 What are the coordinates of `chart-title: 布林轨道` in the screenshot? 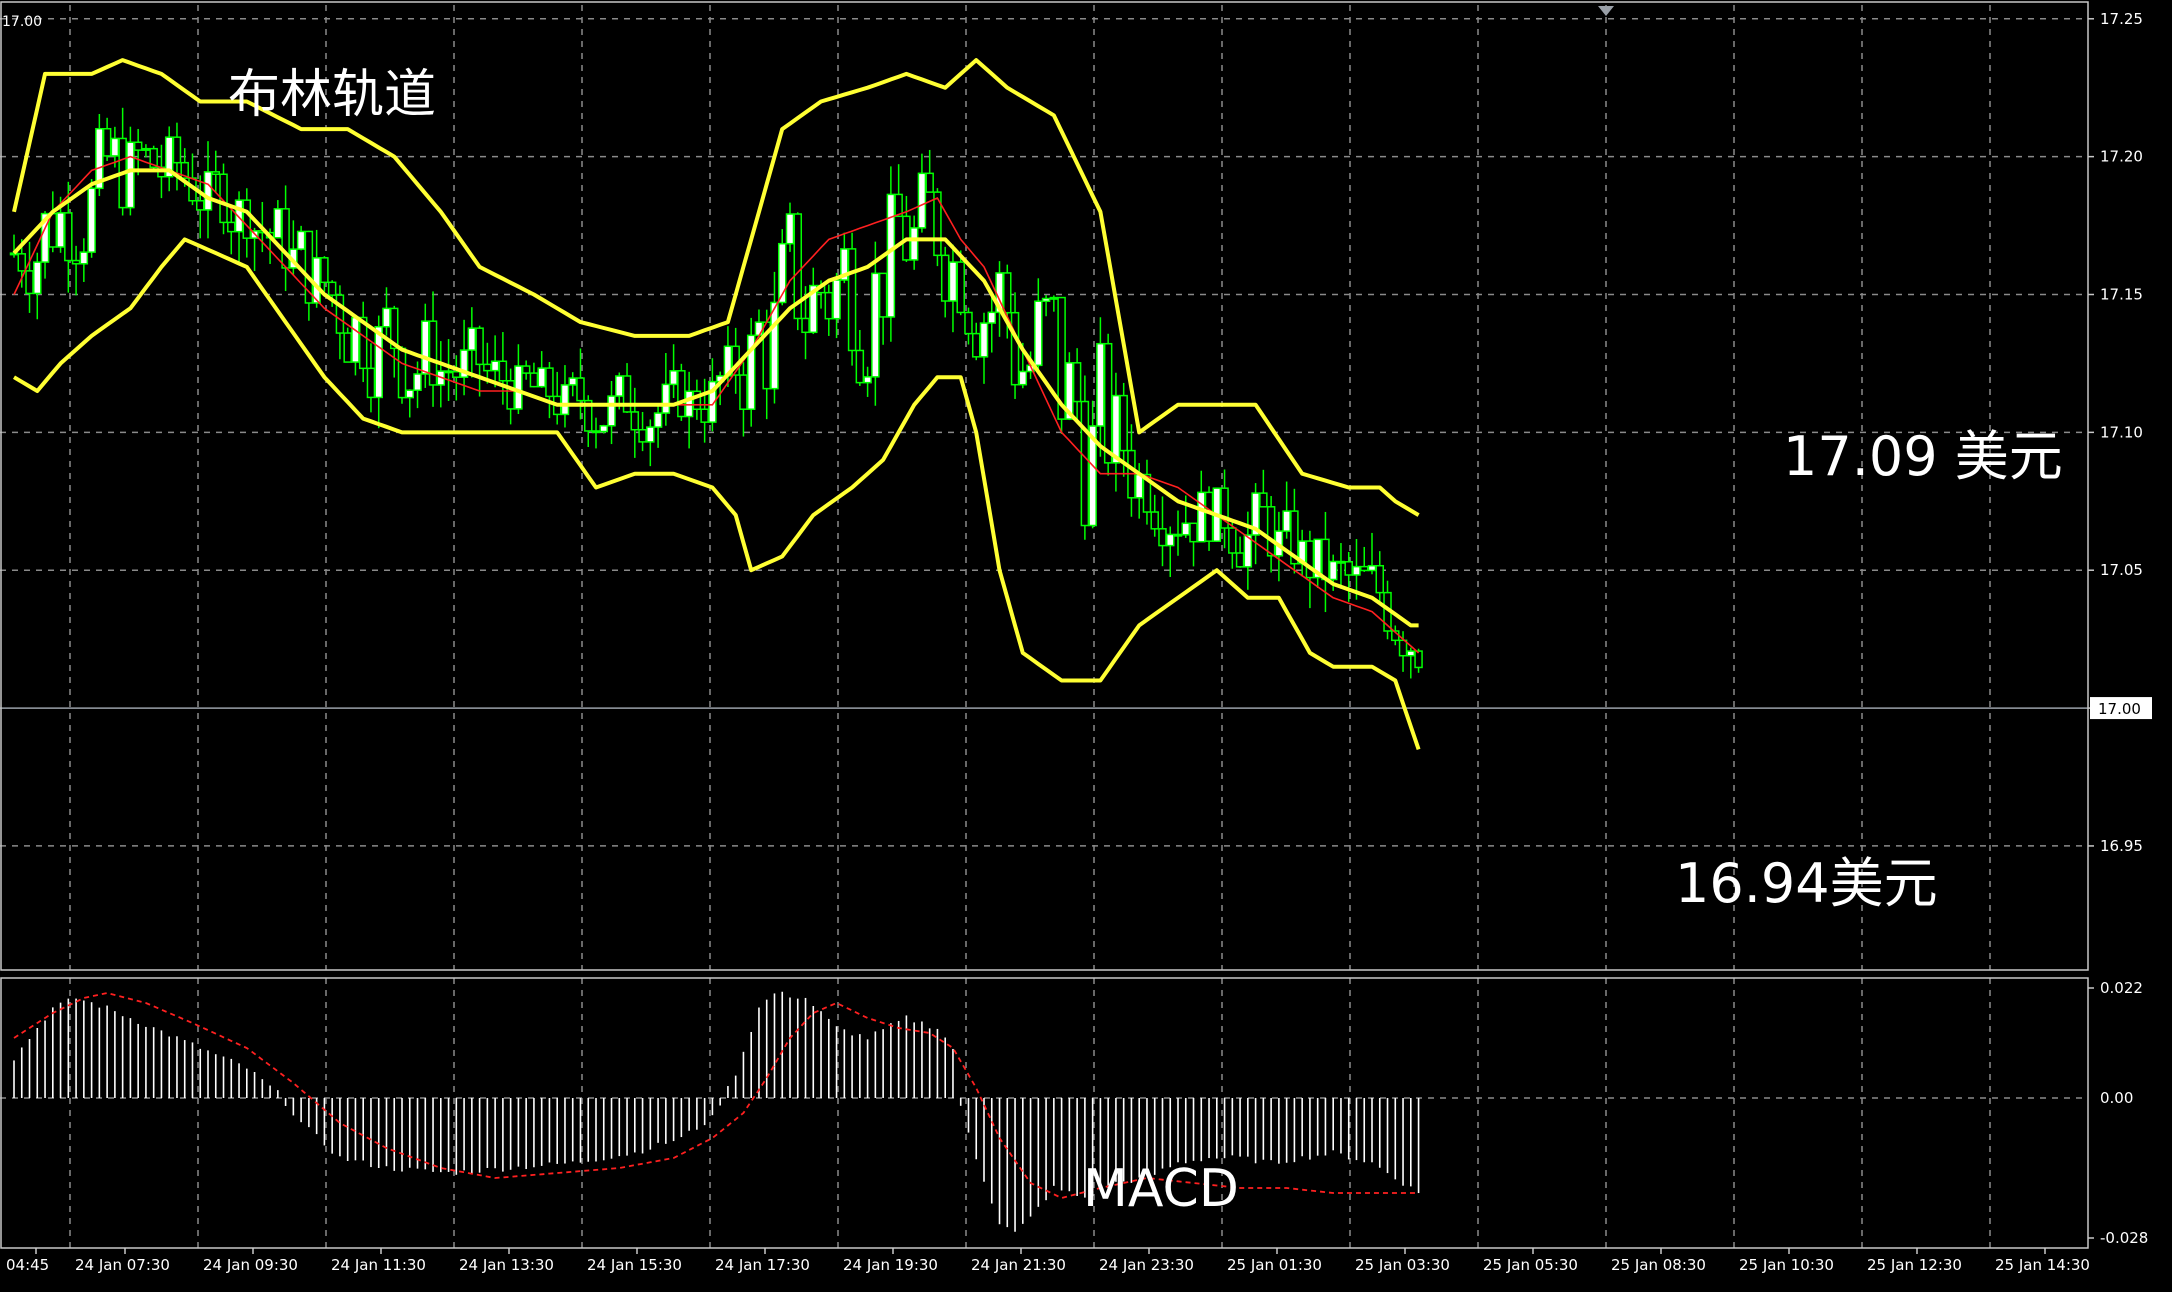 It's located at (332, 95).